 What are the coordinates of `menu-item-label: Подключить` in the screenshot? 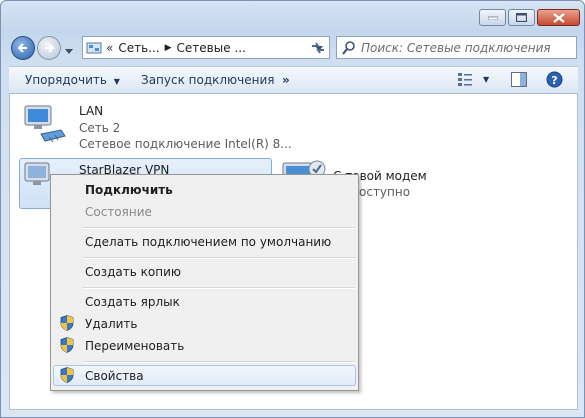 It's located at (129, 189).